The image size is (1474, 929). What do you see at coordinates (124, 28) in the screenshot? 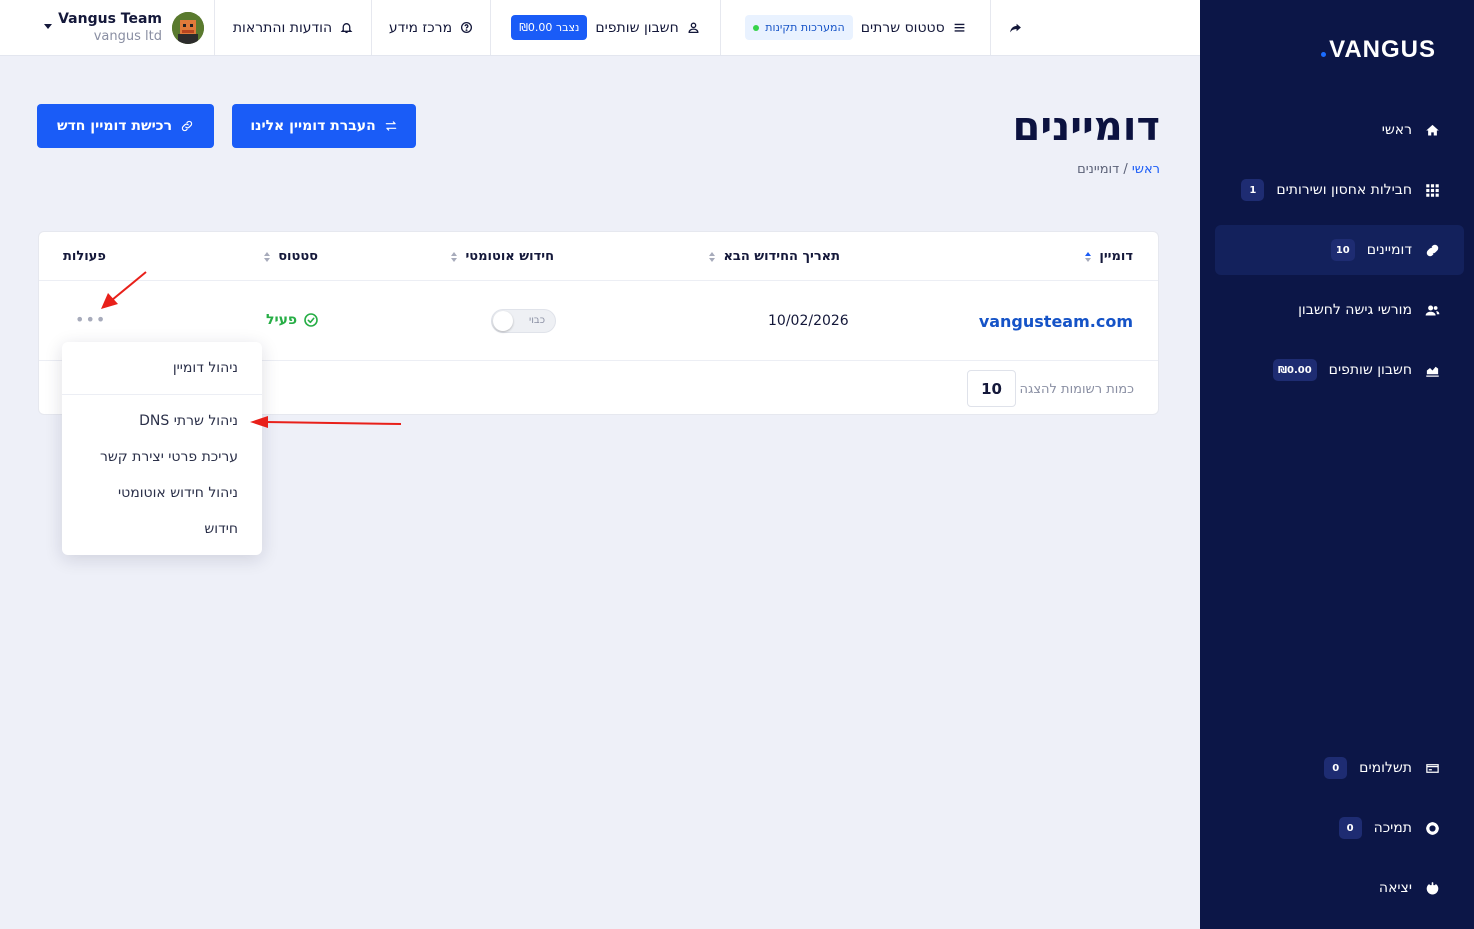
I see `user-menu: Vangus Team vangus ltd` at bounding box center [124, 28].